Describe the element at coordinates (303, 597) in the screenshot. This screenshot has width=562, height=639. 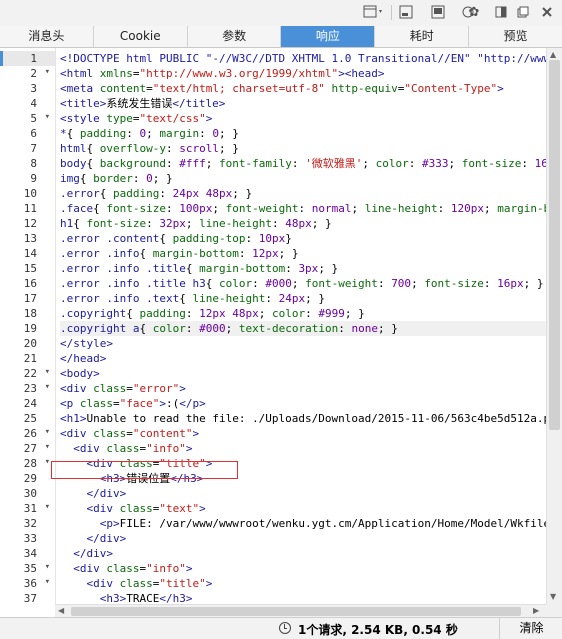
I see `code-line: <h3>TRACE</h3>` at that location.